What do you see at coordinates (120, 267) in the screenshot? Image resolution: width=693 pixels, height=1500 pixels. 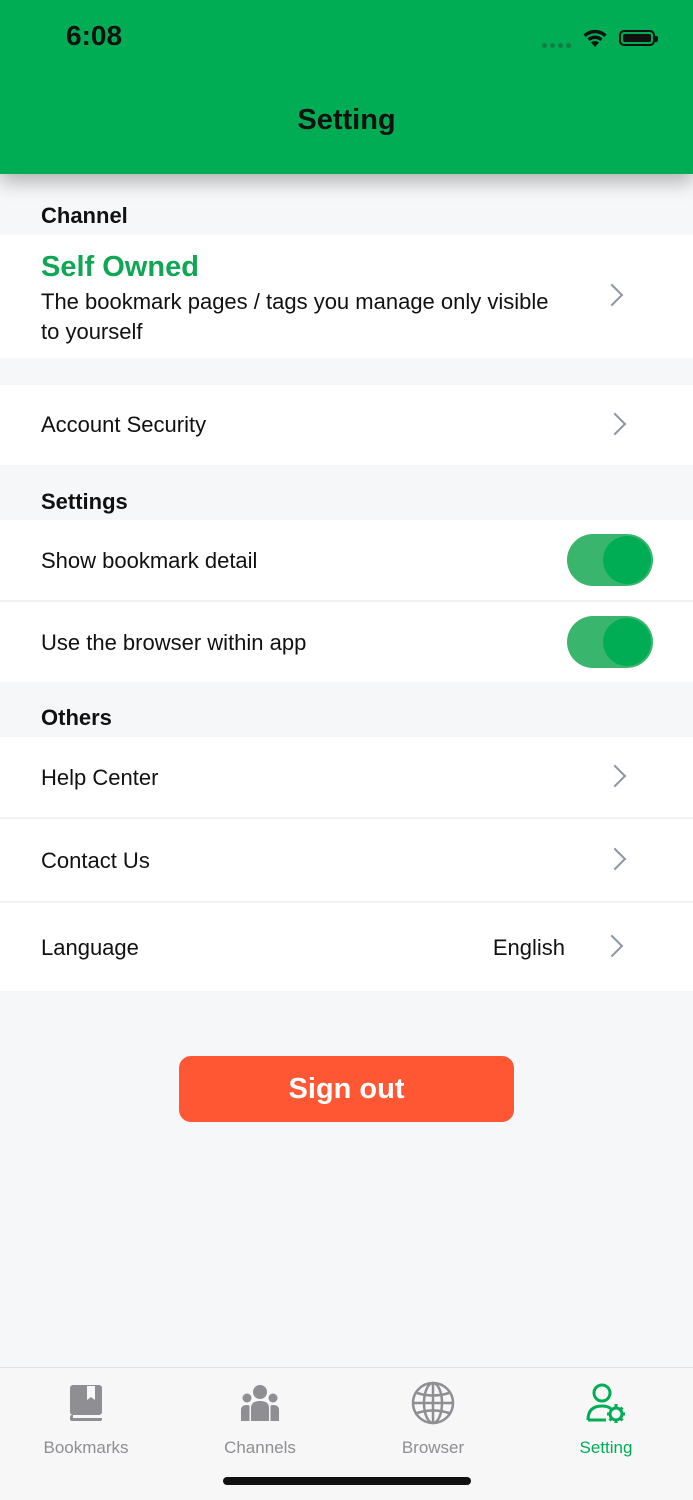 I see `channel-selected-title: Self Owned` at bounding box center [120, 267].